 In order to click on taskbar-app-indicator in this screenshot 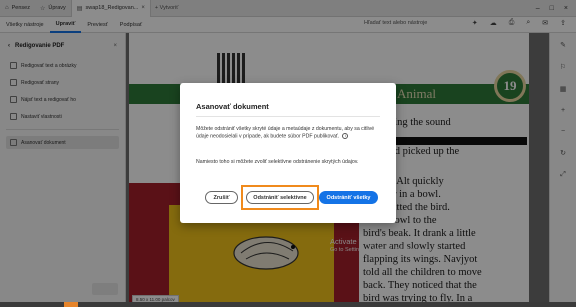, I will do `click(71, 304)`.